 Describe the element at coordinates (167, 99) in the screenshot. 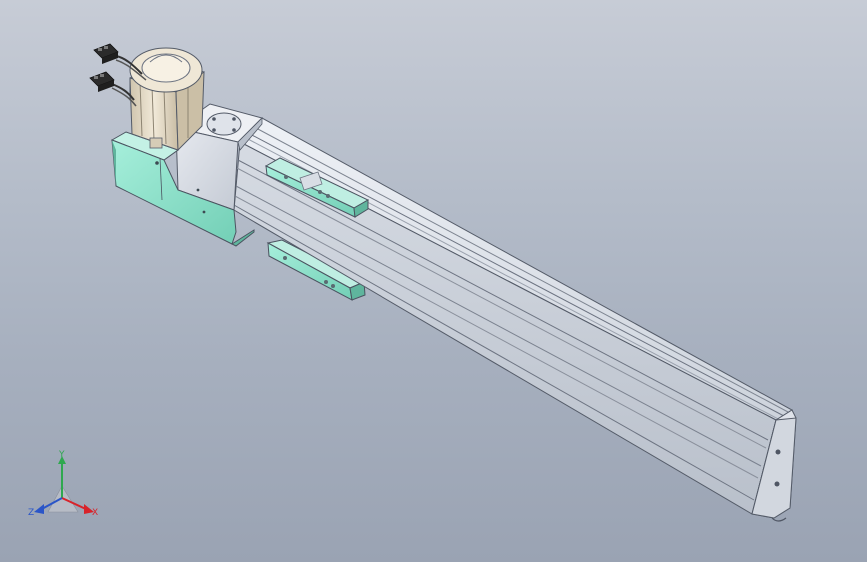

I see `servo-motor` at that location.